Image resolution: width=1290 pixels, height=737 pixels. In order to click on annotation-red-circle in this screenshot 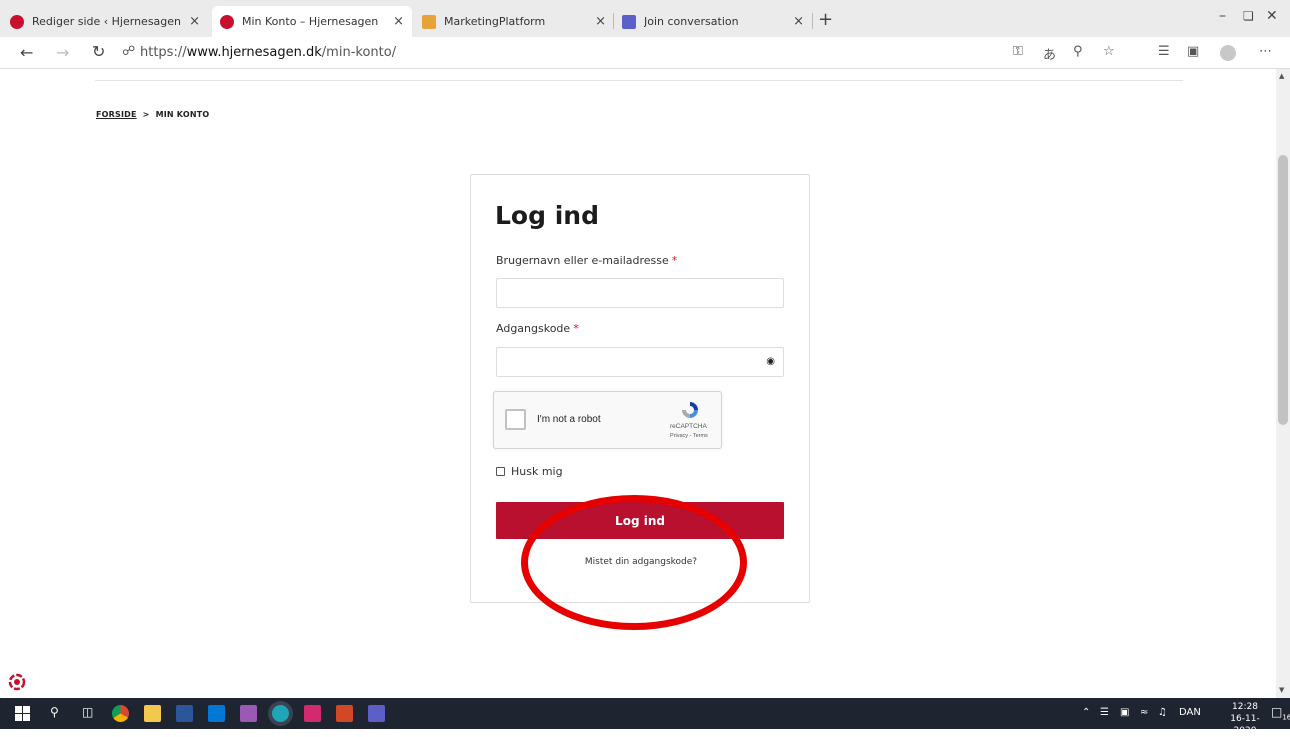, I will do `click(634, 562)`.